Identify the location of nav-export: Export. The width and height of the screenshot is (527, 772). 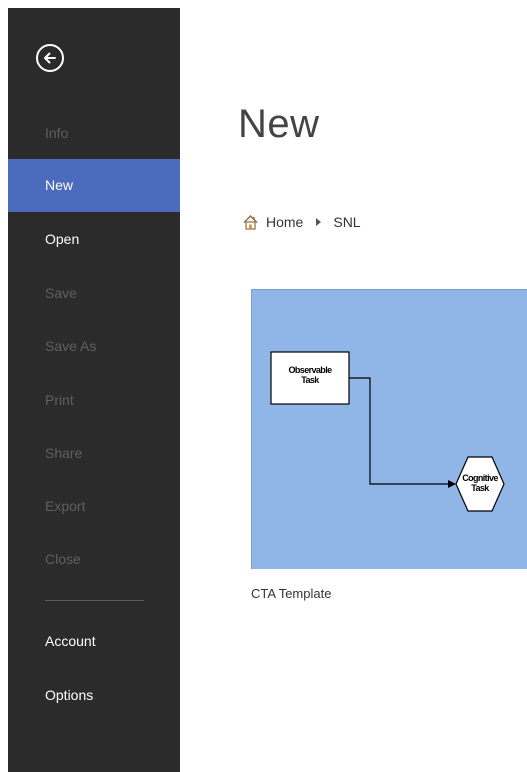
(65, 506).